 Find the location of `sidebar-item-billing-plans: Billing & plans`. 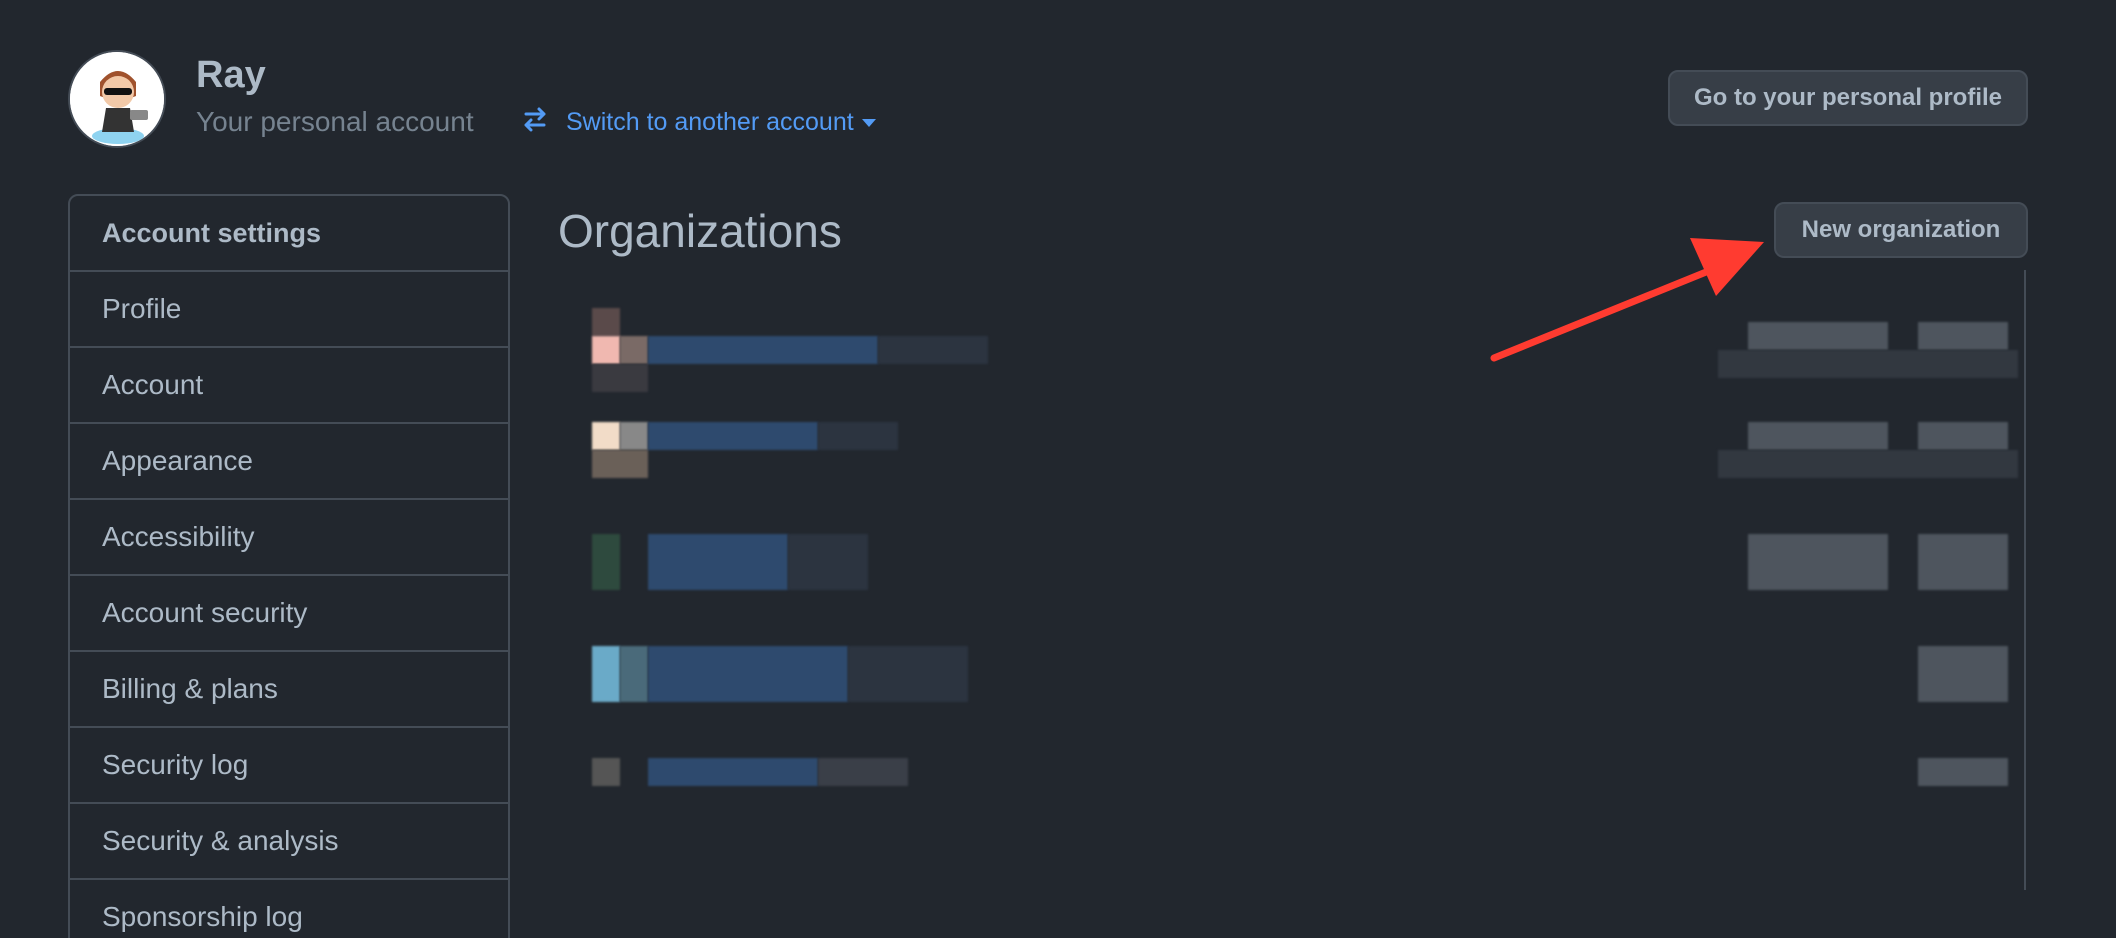

sidebar-item-billing-plans: Billing & plans is located at coordinates (289, 690).